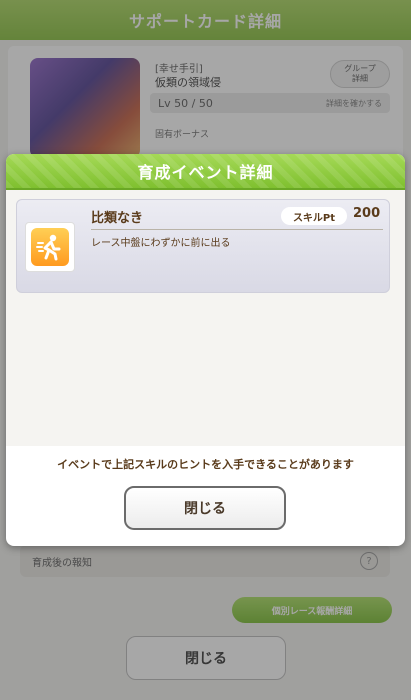 The width and height of the screenshot is (411, 700). Describe the element at coordinates (205, 508) in the screenshot. I see `close-button: 閉じる` at that location.